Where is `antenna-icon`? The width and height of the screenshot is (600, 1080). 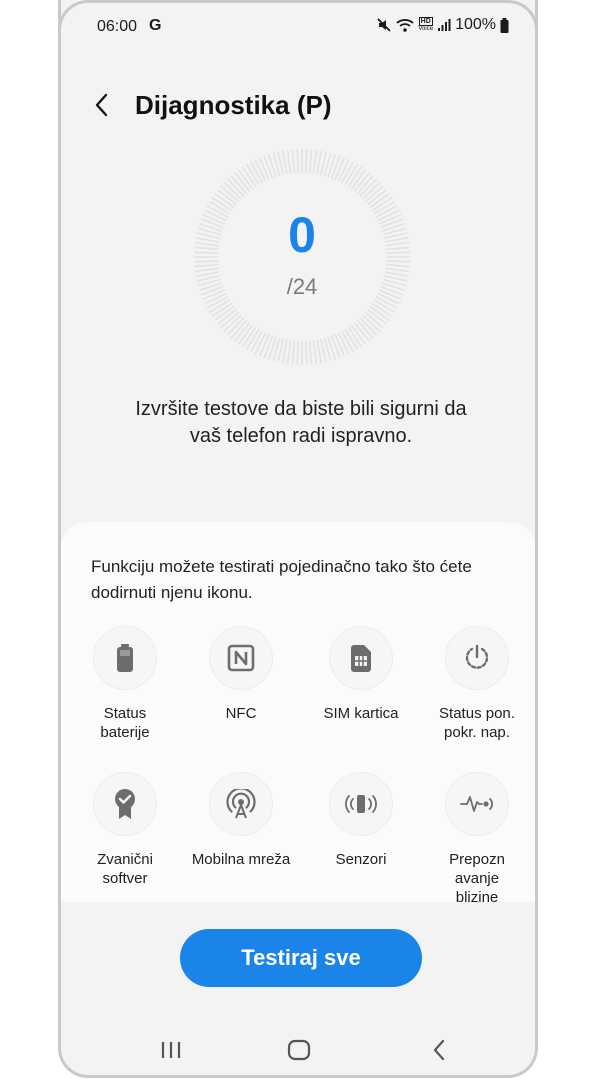
antenna-icon is located at coordinates (241, 804).